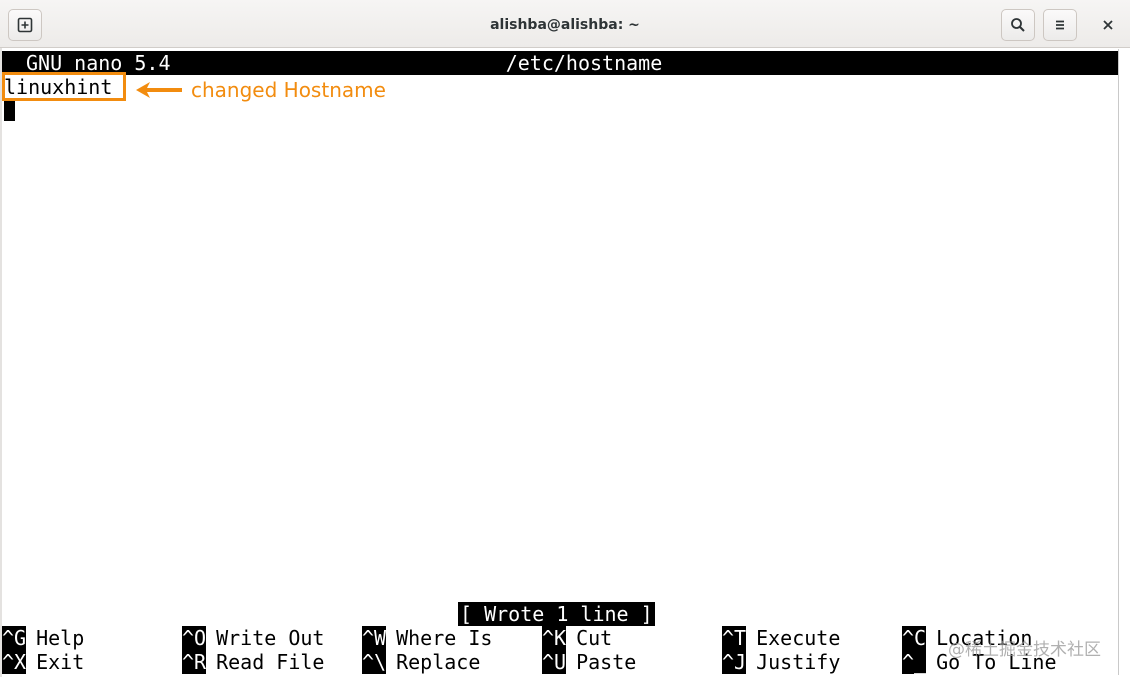  I want to click on shortcut-label: Where Is, so click(444, 638).